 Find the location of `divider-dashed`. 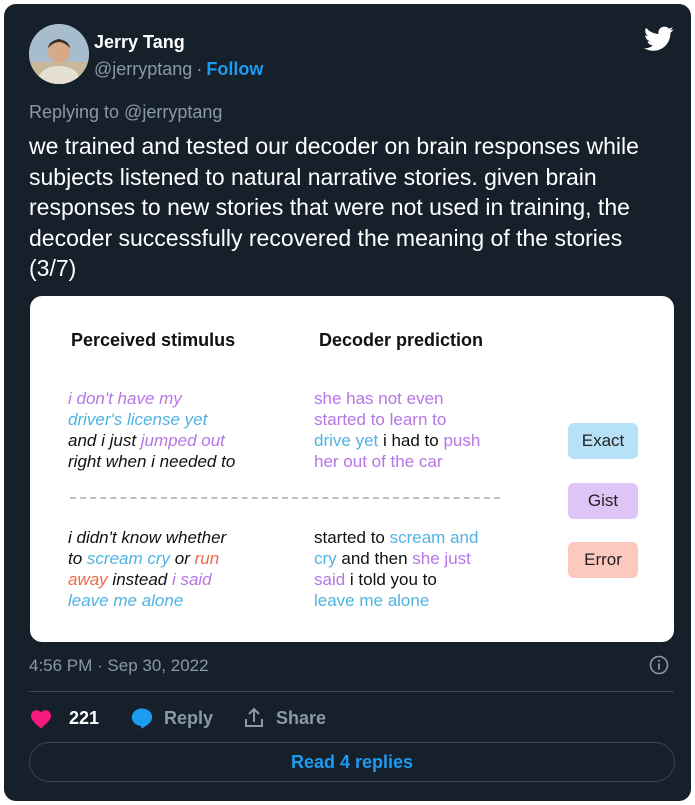

divider-dashed is located at coordinates (285, 498).